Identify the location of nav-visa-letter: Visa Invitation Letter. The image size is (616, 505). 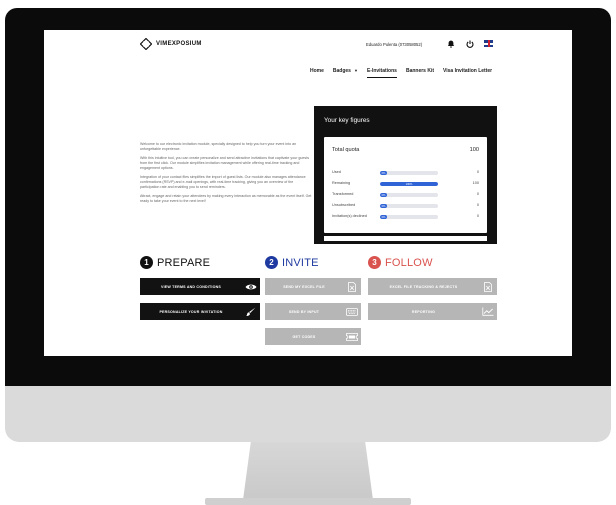
(467, 71).